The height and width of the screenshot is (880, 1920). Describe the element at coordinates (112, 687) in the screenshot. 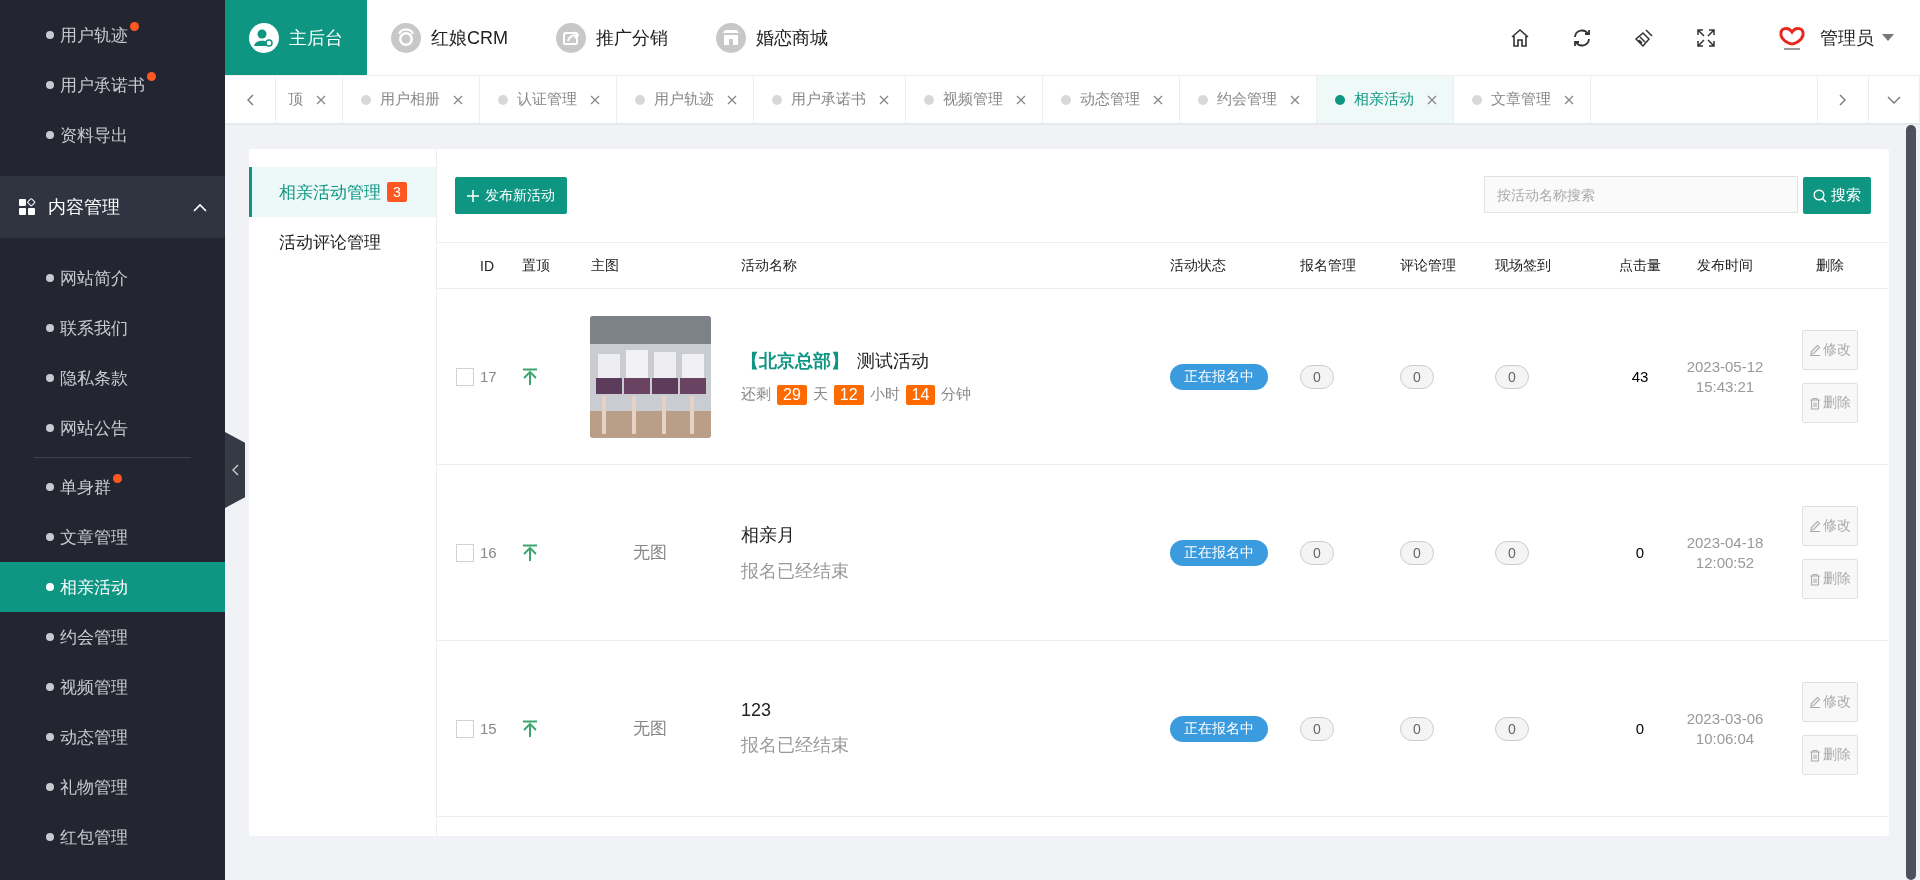

I see `sidebar-item: 视频管理` at that location.